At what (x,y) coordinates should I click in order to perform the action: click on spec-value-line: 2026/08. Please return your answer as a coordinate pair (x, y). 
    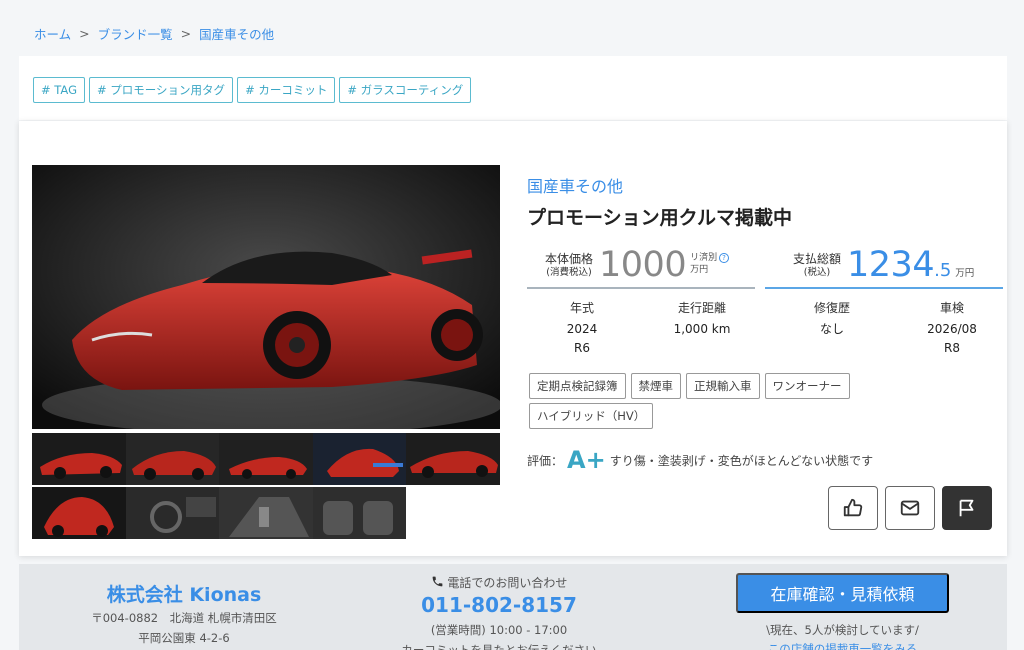
    Looking at the image, I should click on (952, 329).